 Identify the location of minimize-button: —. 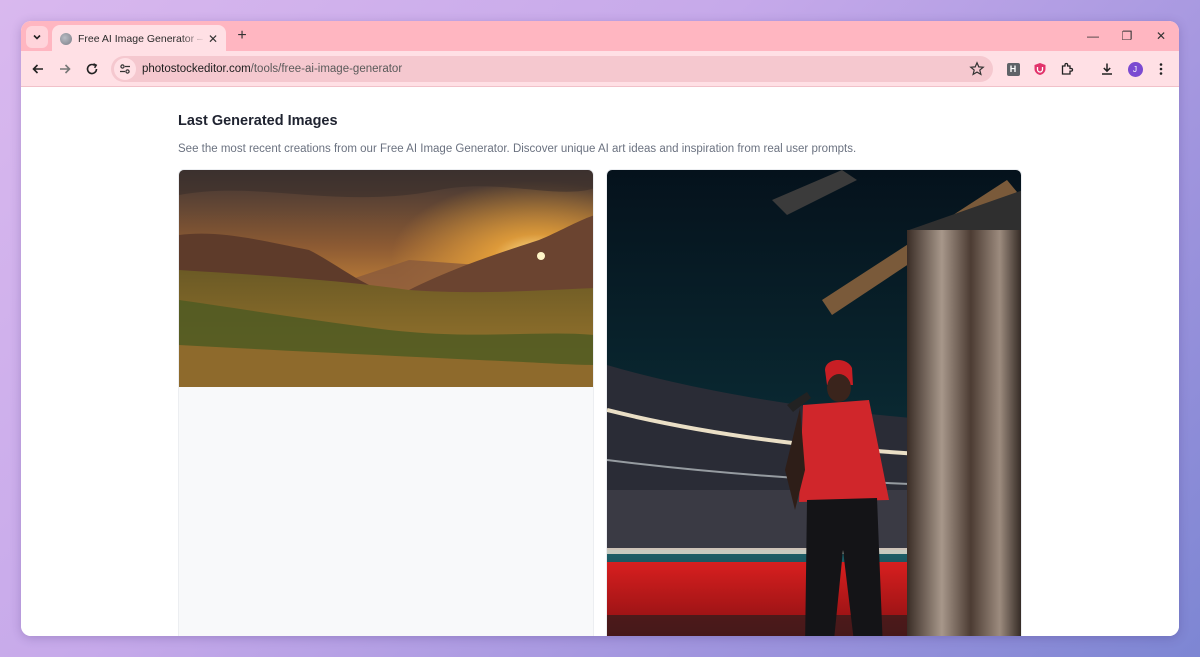
(1093, 36).